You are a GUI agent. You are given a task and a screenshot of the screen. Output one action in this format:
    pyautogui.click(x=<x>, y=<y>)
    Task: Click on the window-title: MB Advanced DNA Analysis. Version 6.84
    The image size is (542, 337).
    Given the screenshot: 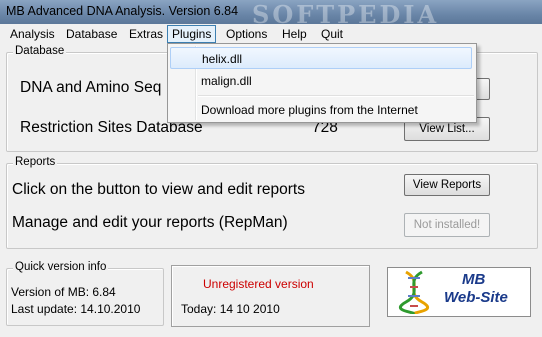 What is the action you would take?
    pyautogui.click(x=122, y=11)
    